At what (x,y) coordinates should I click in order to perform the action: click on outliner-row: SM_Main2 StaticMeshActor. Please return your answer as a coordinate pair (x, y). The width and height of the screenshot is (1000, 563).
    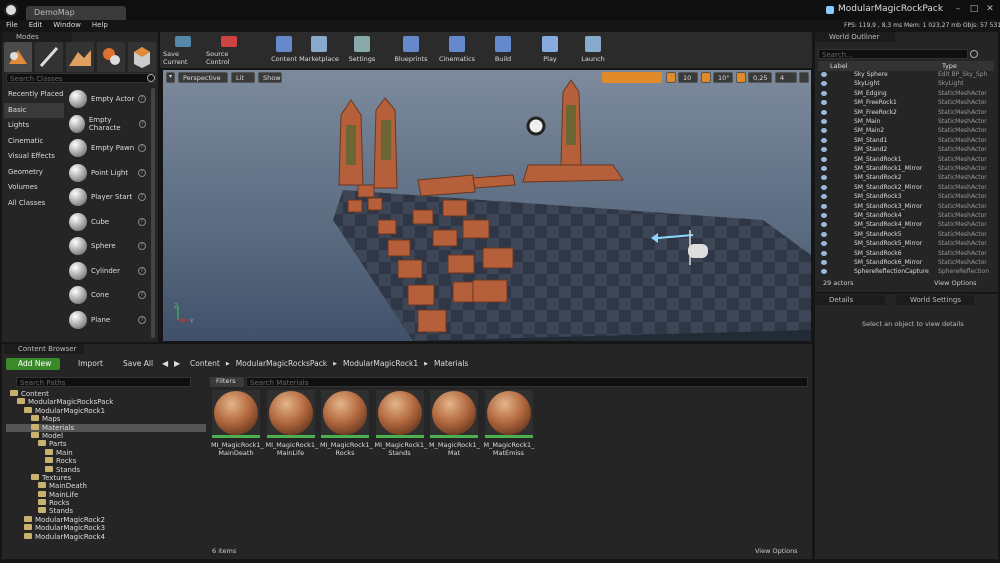
    Looking at the image, I should click on (906, 131).